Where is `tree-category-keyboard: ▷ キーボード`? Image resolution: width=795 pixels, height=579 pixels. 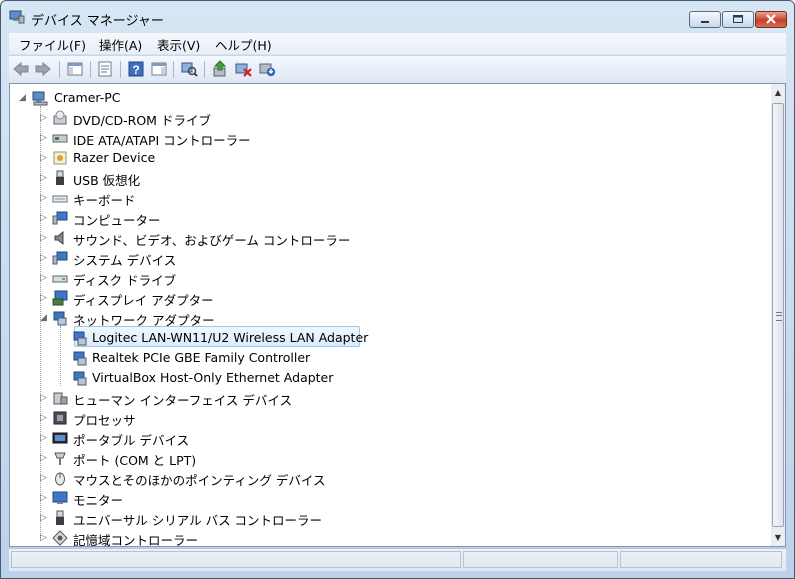
tree-category-keyboard: ▷ キーボード is located at coordinates (390, 198).